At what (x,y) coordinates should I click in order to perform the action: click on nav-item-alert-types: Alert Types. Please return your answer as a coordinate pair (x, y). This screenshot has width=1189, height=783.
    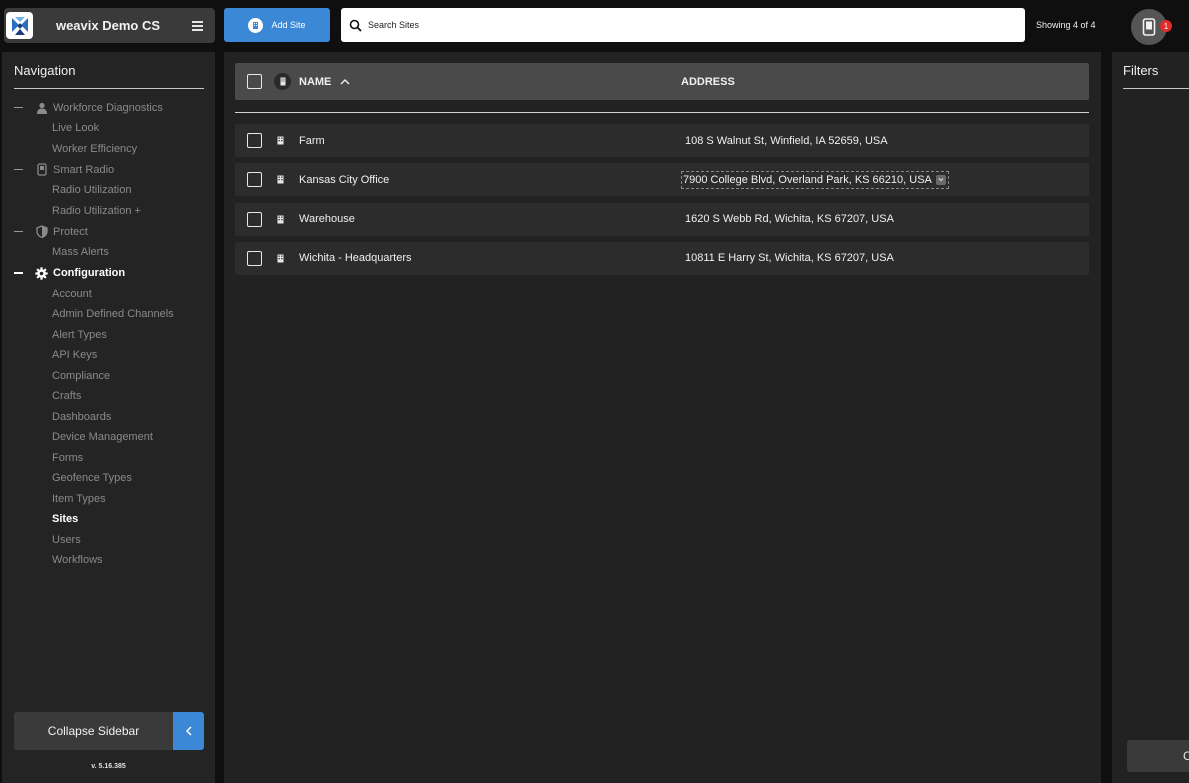
    Looking at the image, I should click on (108, 335).